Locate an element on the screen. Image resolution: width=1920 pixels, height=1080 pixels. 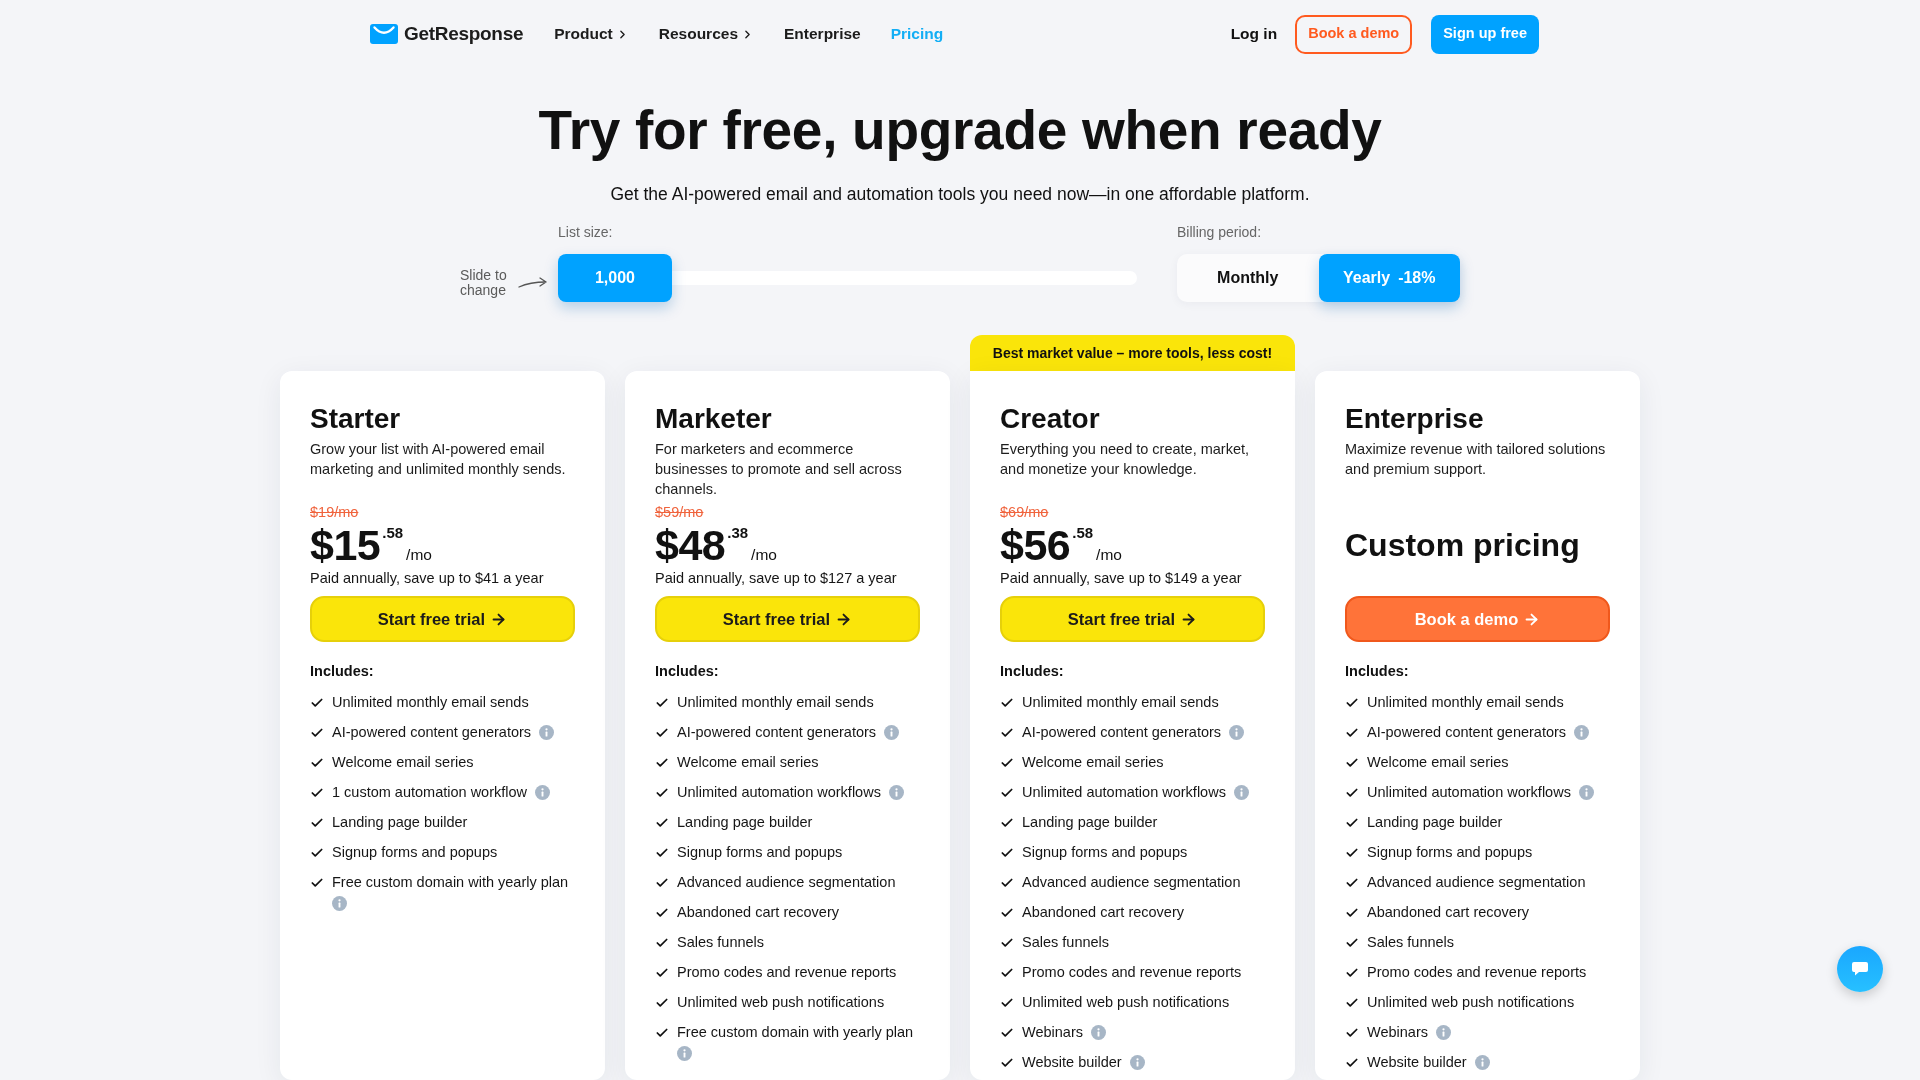
best-value-banner: Best market value – more tools, less cost! is located at coordinates (1132, 353).